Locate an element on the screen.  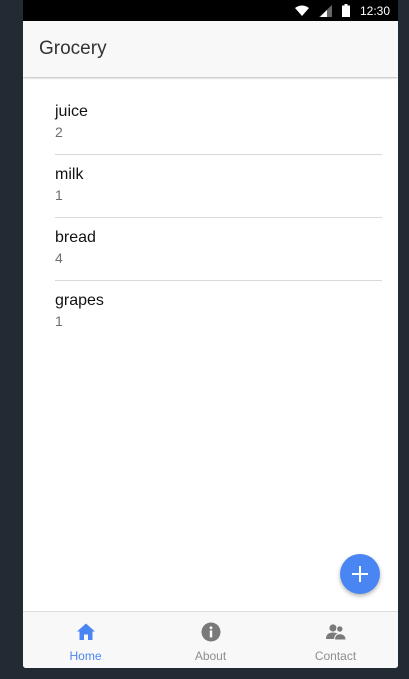
status-bar: 12:30 is located at coordinates (210, 10).